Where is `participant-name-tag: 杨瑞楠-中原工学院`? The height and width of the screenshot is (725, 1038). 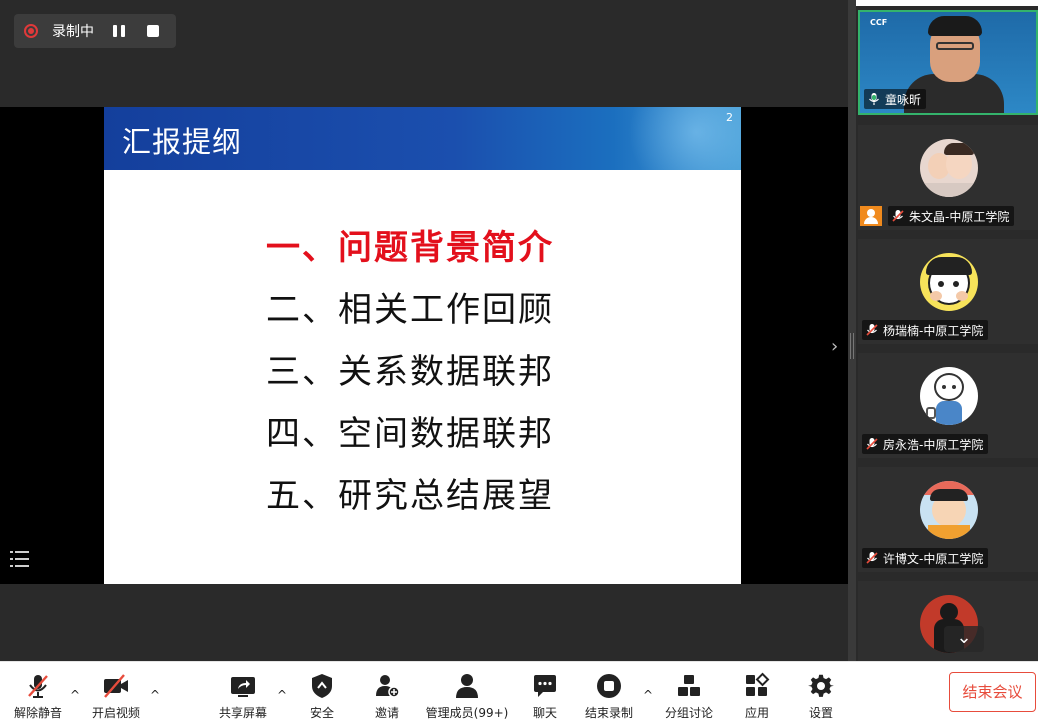 participant-name-tag: 杨瑞楠-中原工学院 is located at coordinates (925, 330).